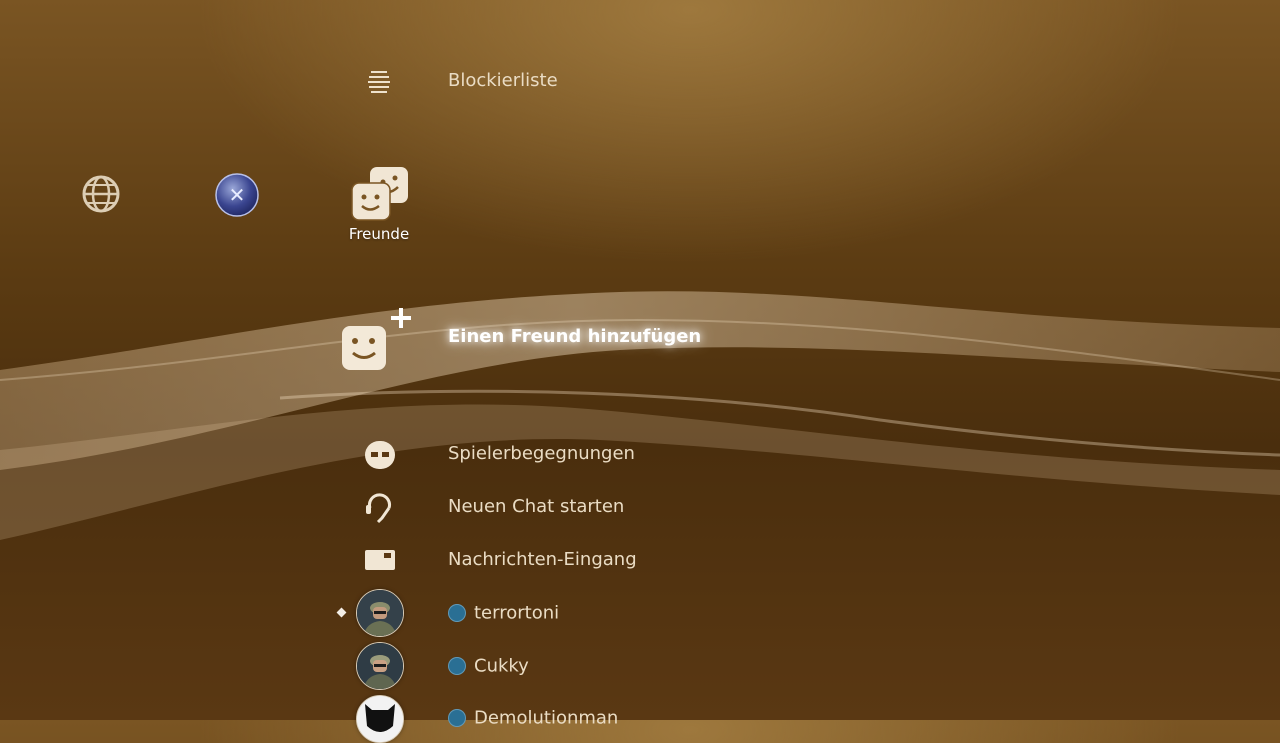  I want to click on menu-item-neuen-chat: Neuen Chat starten, so click(536, 506).